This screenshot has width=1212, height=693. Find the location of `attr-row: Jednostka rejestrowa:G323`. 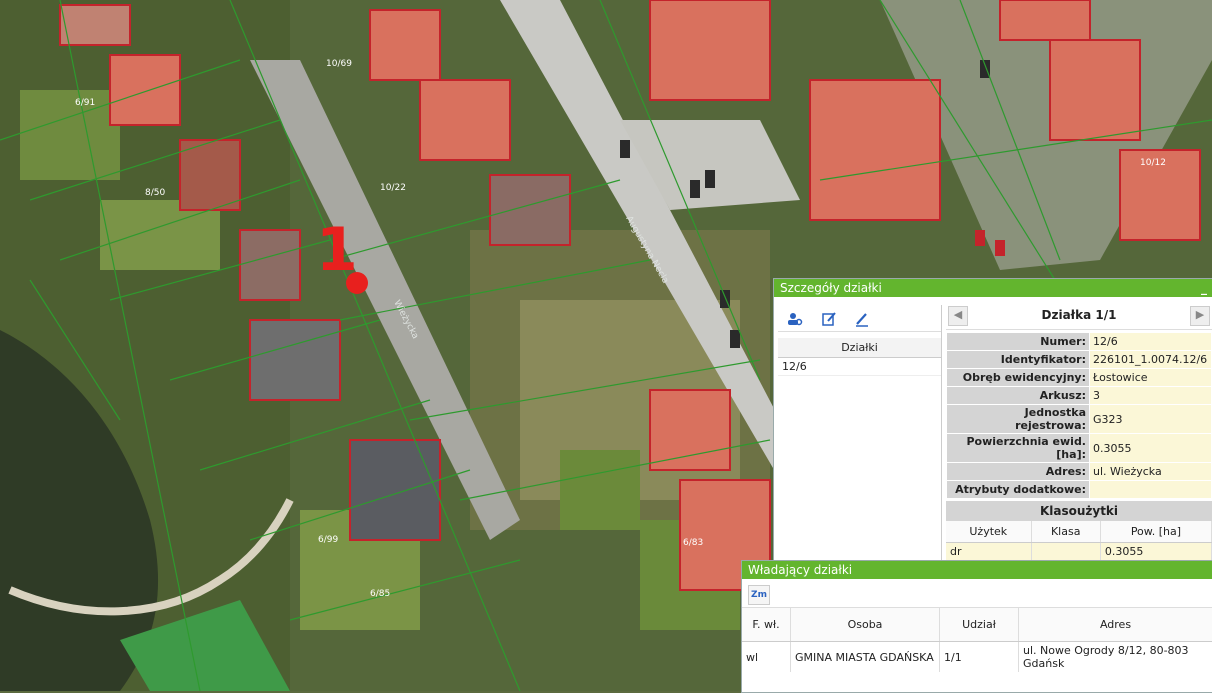

attr-row: Jednostka rejestrowa:G323 is located at coordinates (1079, 419).